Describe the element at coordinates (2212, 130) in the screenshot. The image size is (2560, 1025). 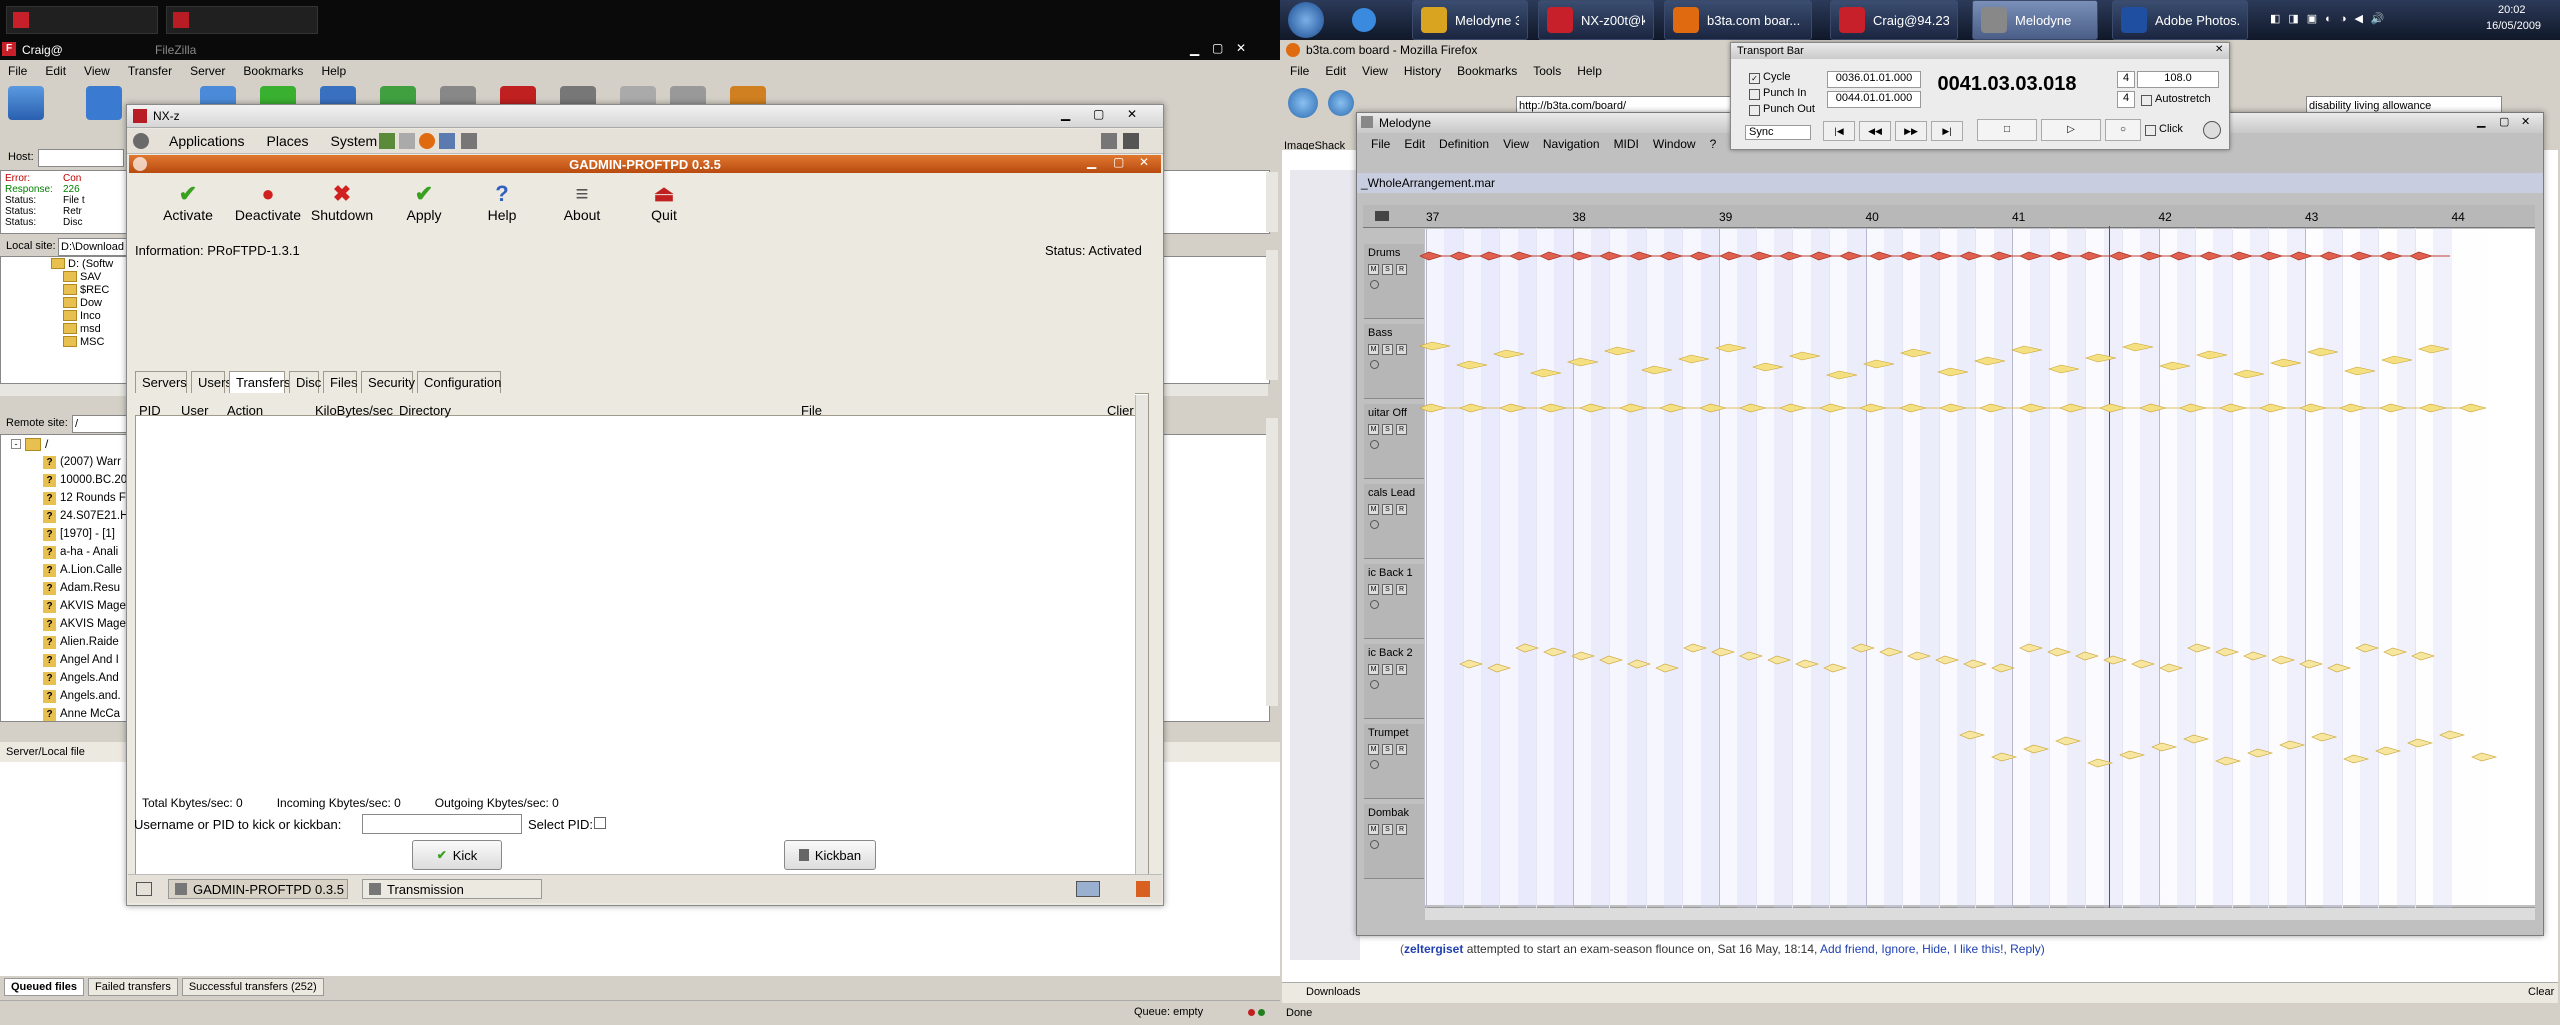
I see `volume-knob-icon` at that location.